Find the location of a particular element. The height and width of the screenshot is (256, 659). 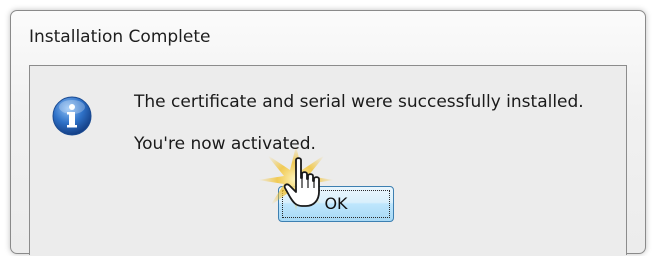

message-line-2: You're now activated. is located at coordinates (225, 144).